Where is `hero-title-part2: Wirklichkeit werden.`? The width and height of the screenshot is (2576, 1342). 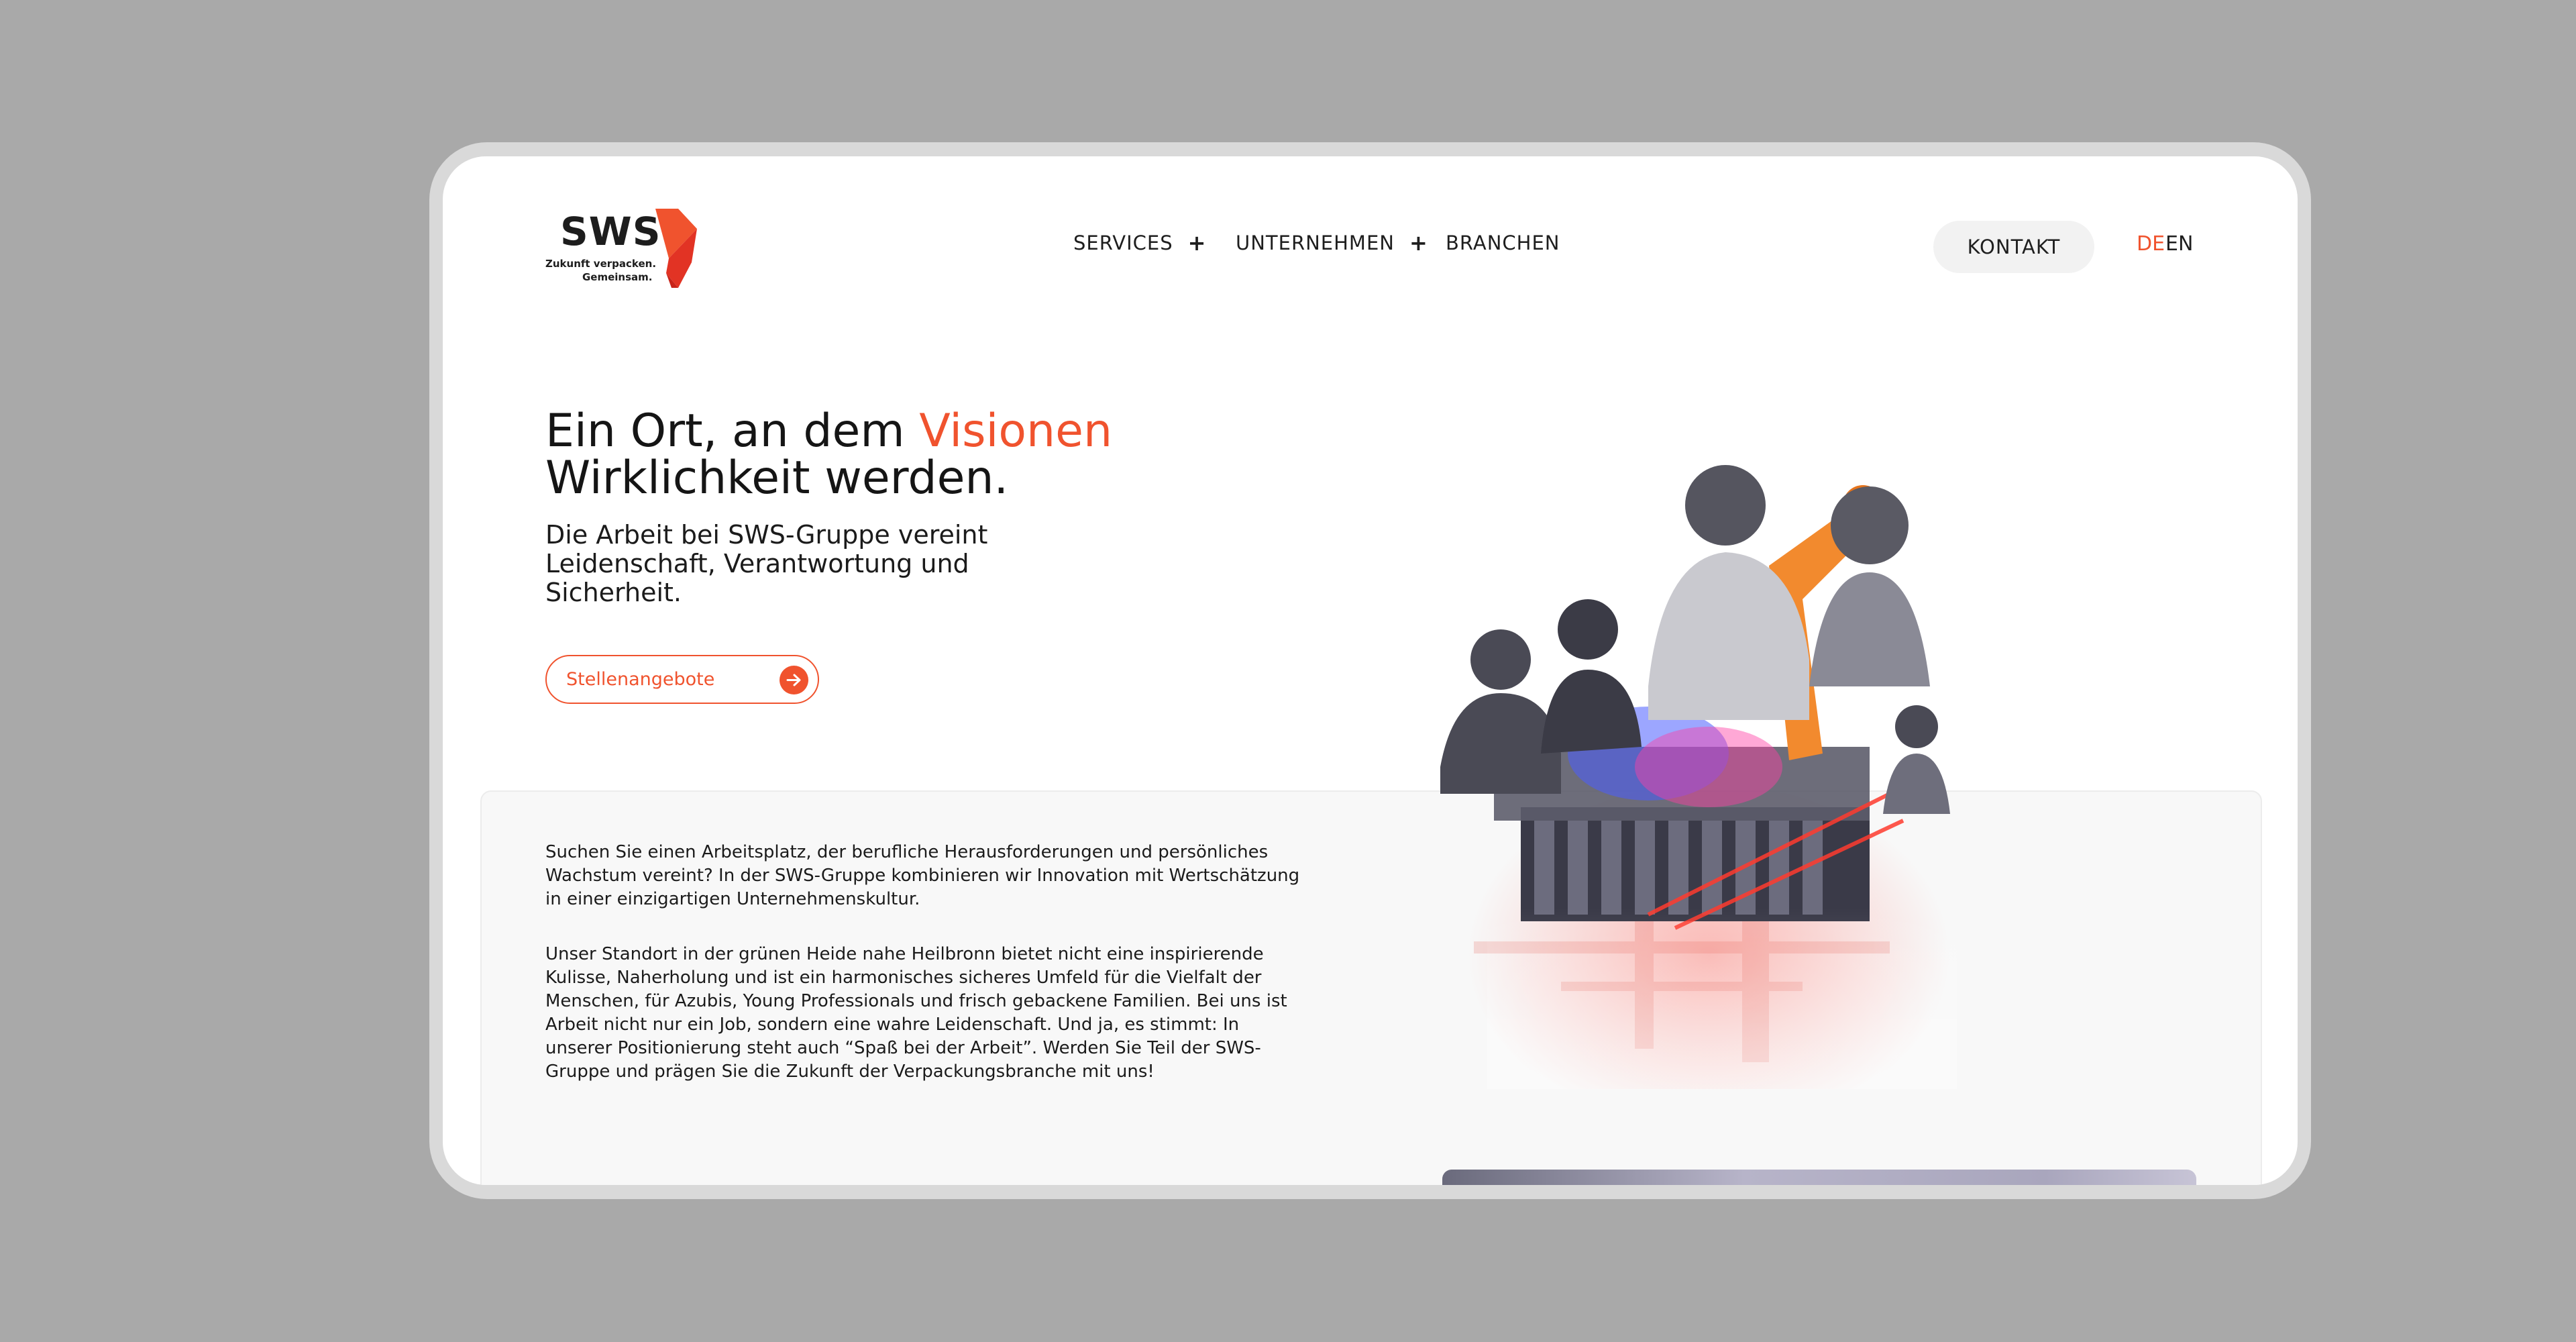 hero-title-part2: Wirklichkeit werden. is located at coordinates (777, 479).